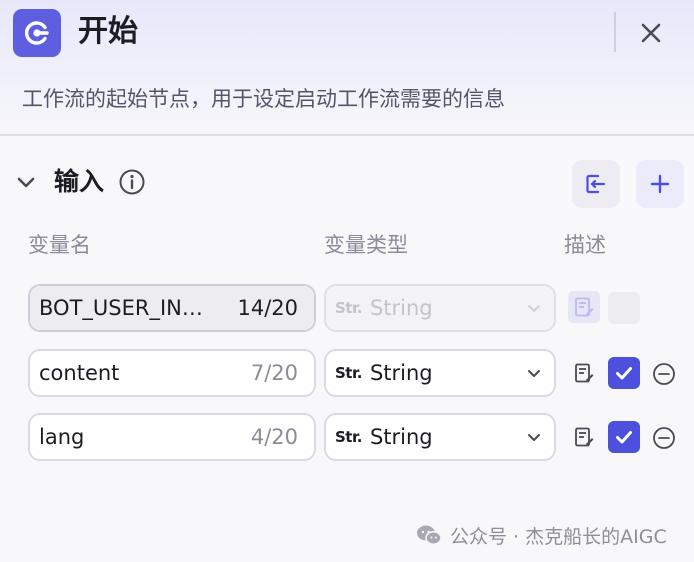 This screenshot has height=562, width=694. What do you see at coordinates (37, 33) in the screenshot?
I see `start-node-icon` at bounding box center [37, 33].